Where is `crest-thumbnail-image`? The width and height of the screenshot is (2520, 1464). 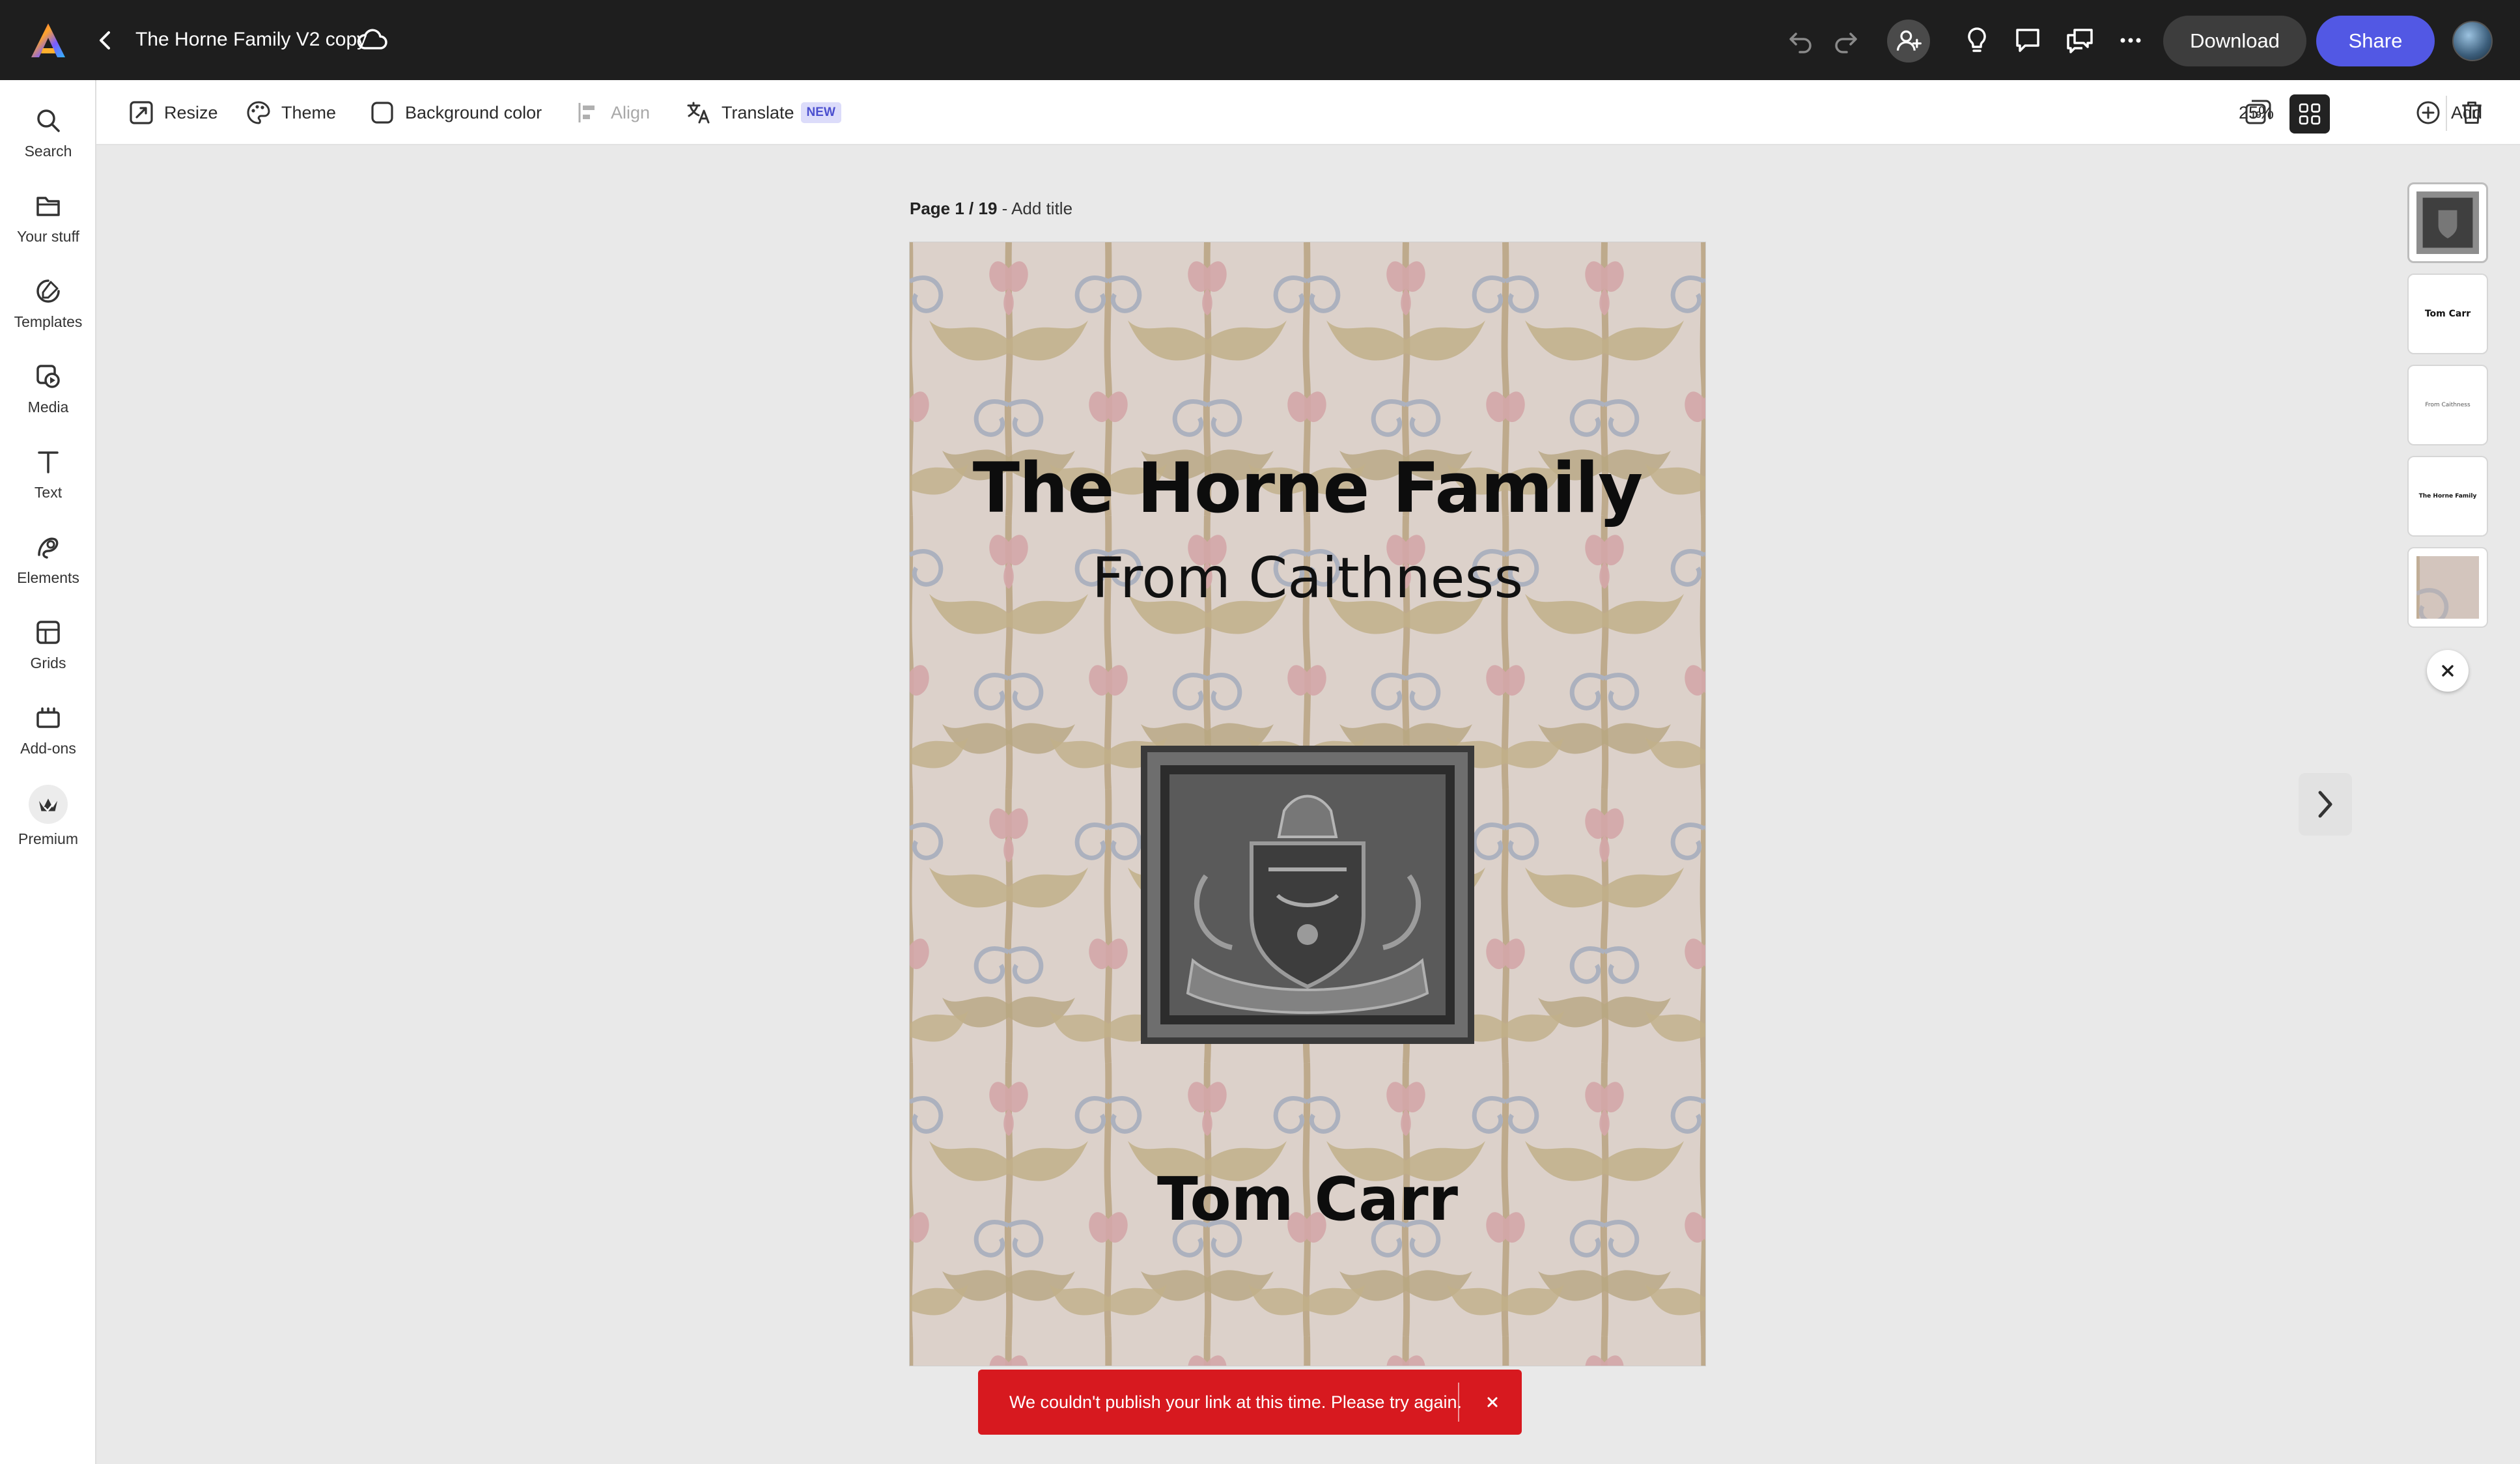
crest-thumbnail-image is located at coordinates (2448, 222).